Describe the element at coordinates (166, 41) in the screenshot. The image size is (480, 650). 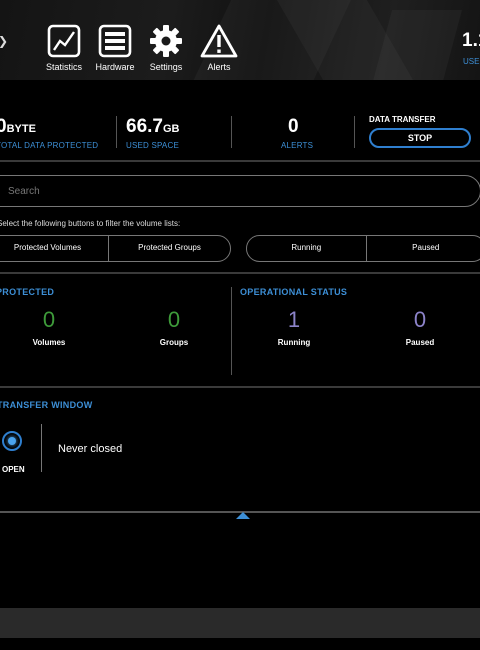
I see `settings-gear-icon` at that location.